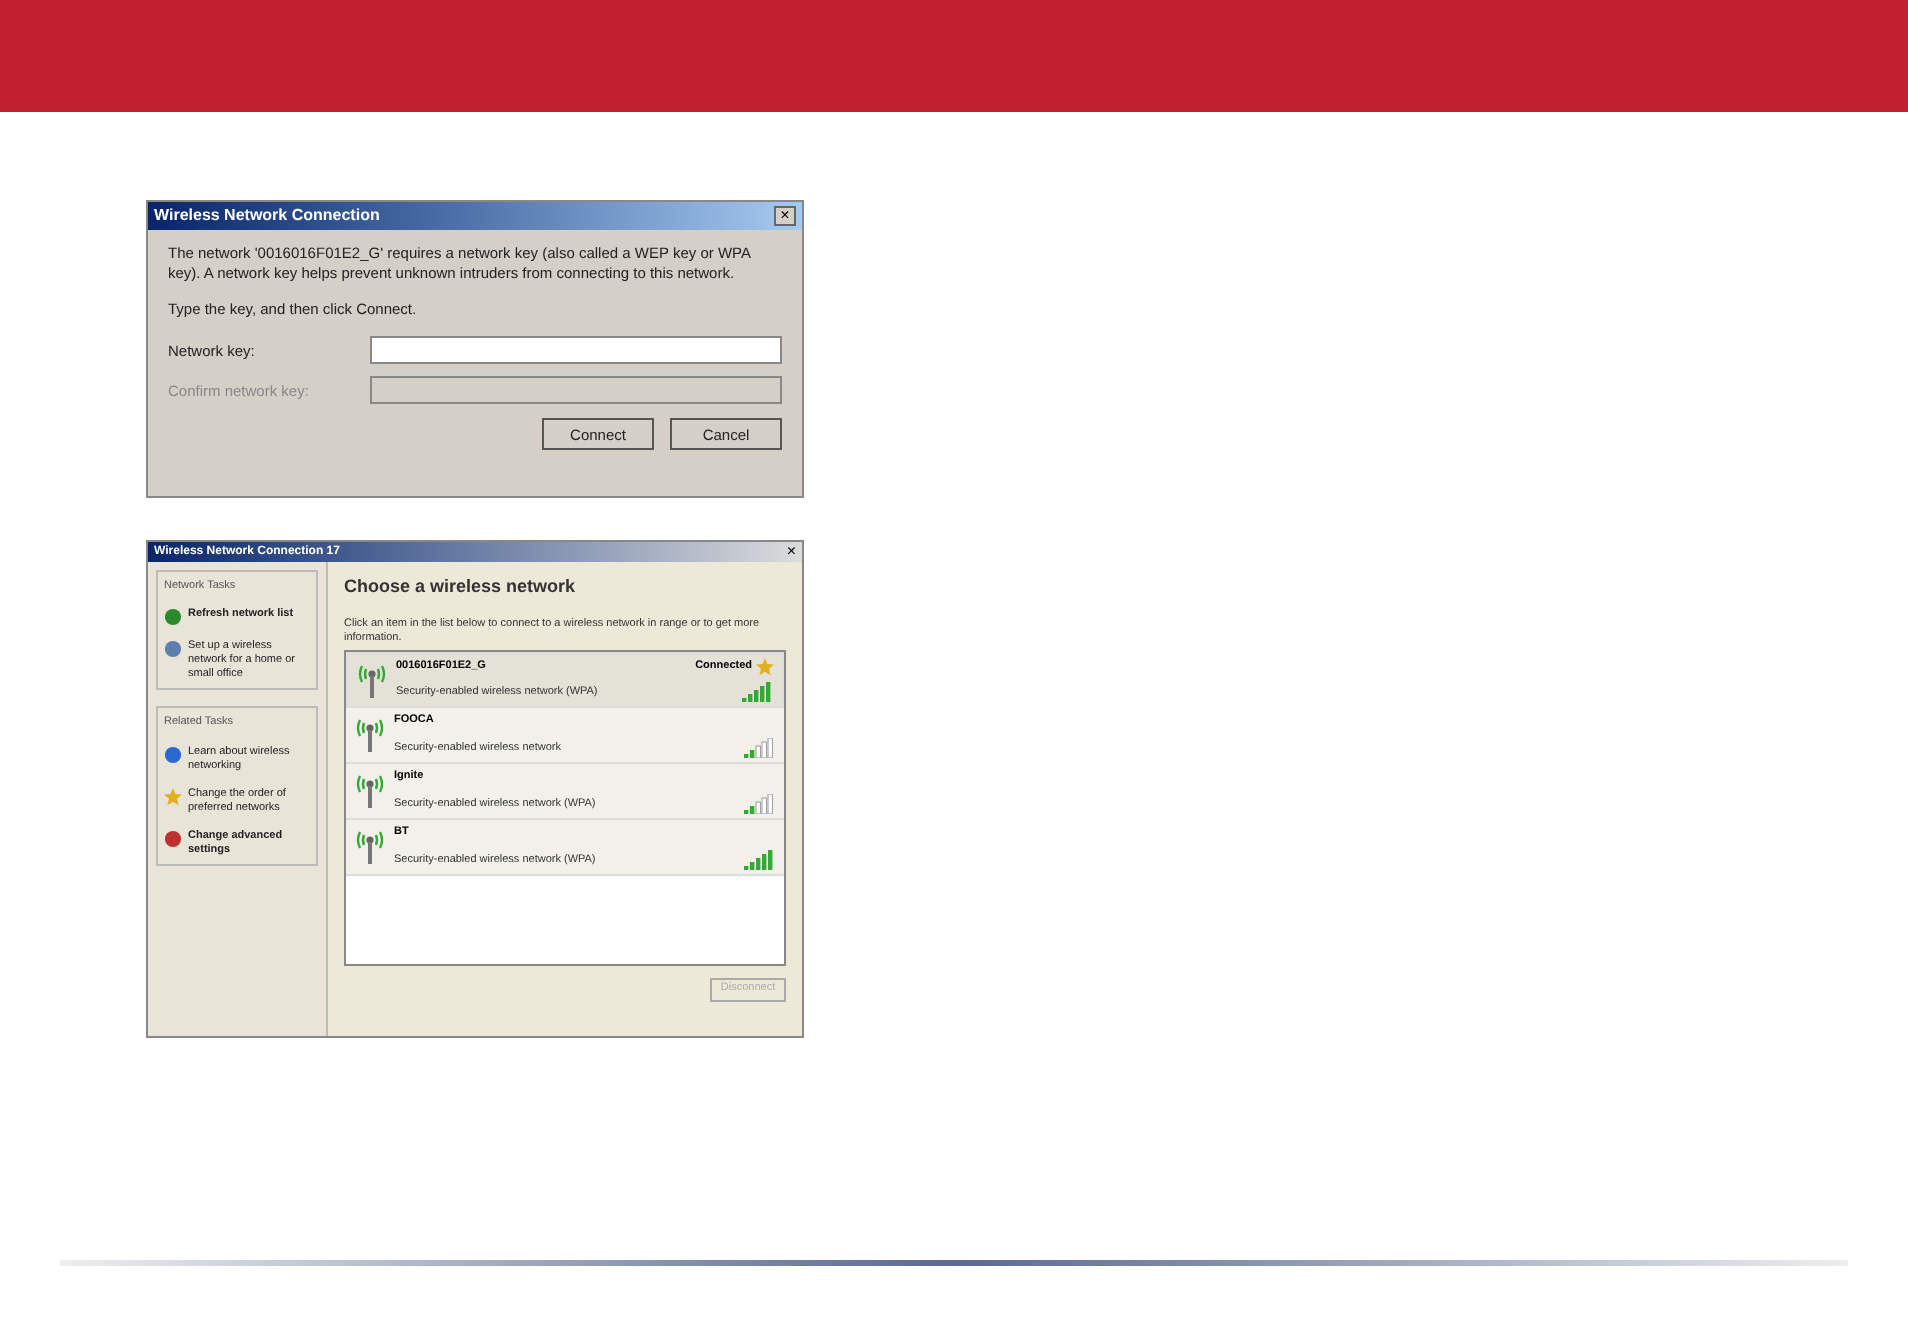  What do you see at coordinates (461, 587) in the screenshot?
I see `heading: Choose a wireless network` at bounding box center [461, 587].